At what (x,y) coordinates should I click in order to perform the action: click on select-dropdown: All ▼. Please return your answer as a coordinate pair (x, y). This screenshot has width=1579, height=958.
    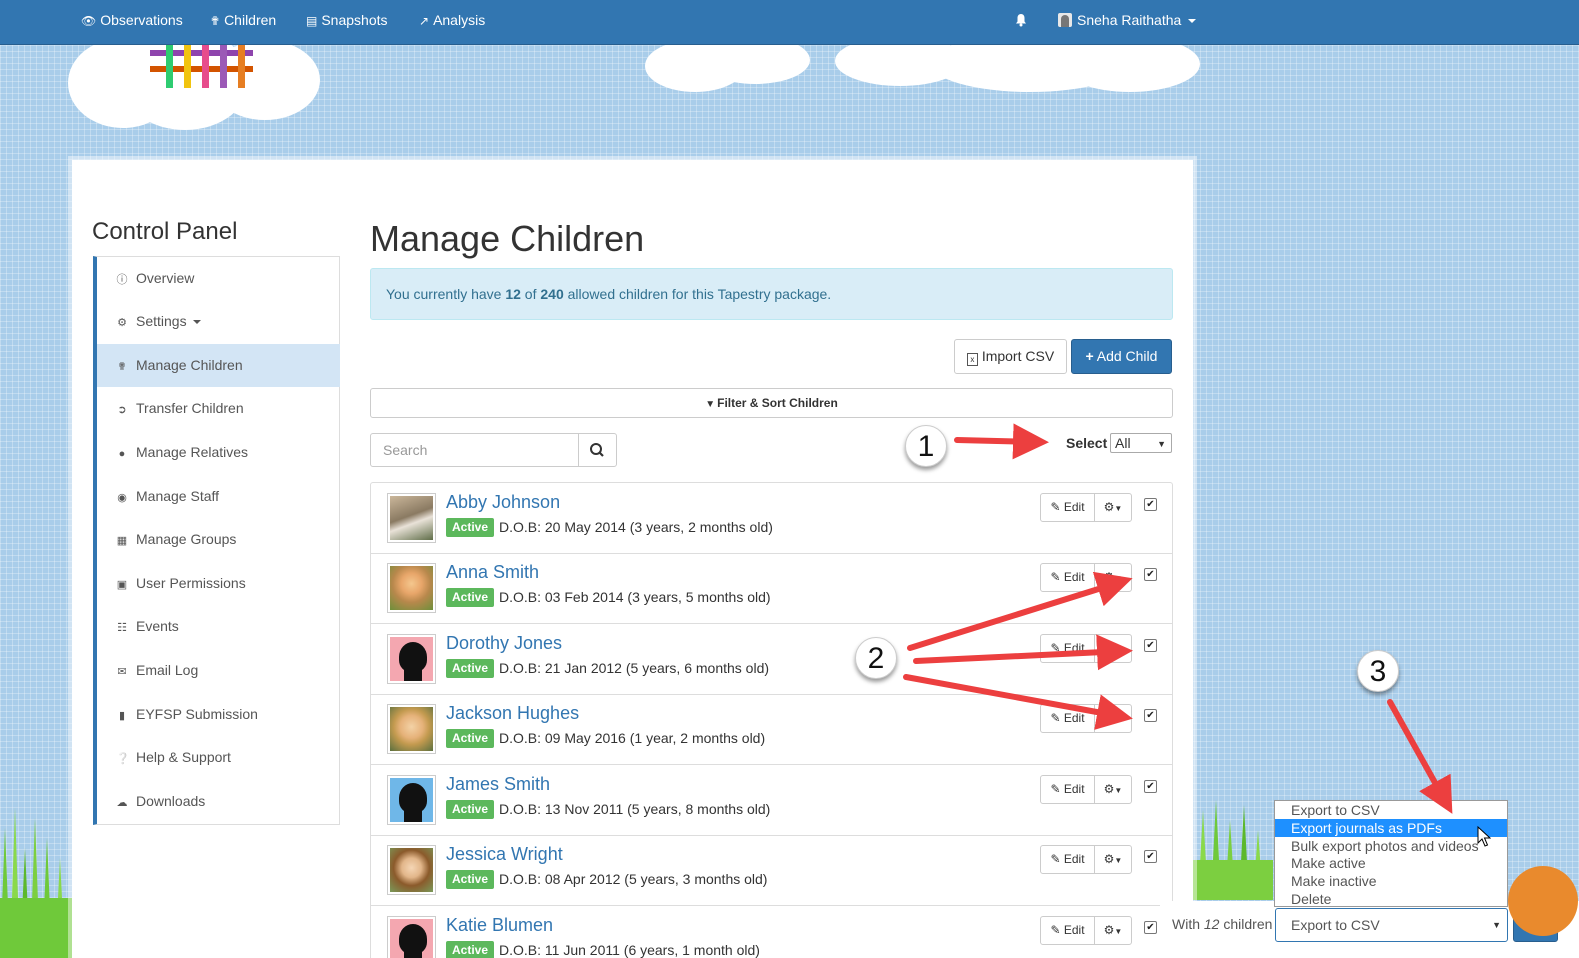
    Looking at the image, I should click on (1141, 443).